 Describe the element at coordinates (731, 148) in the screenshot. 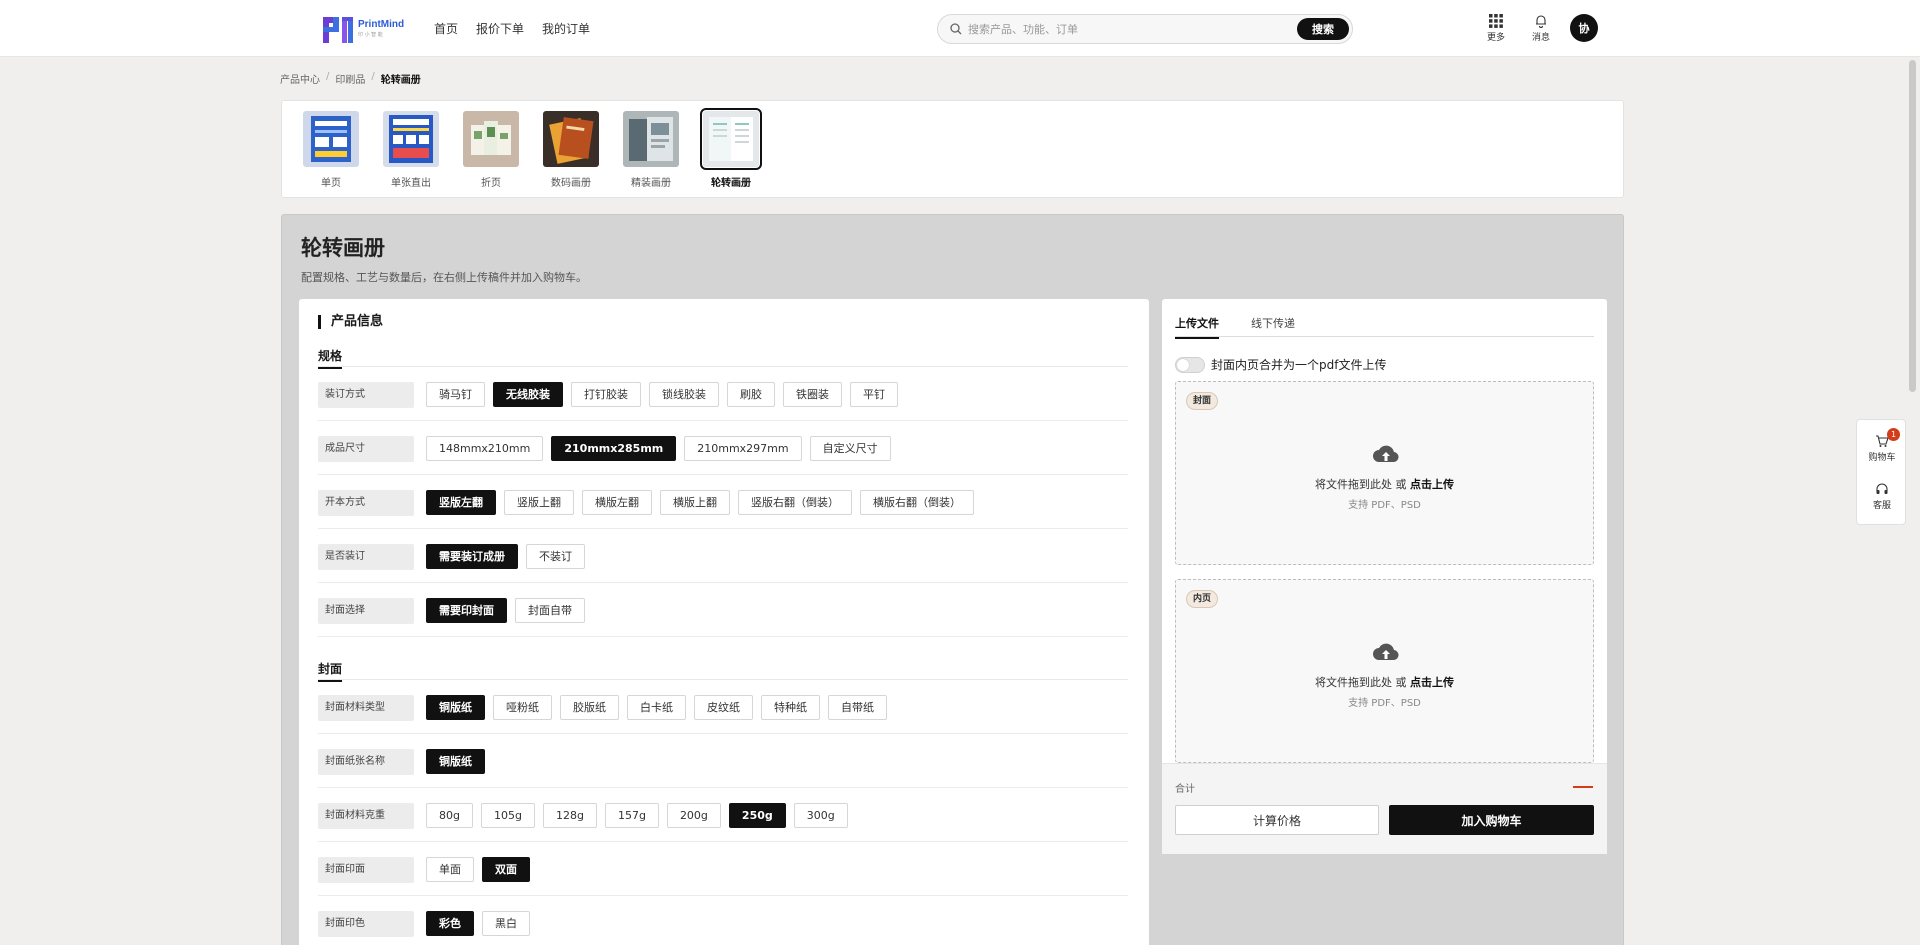

I see `category-rotary-album: 轮转画册` at that location.